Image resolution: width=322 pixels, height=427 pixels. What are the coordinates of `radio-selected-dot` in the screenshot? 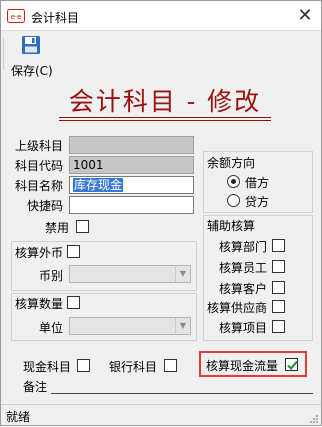 It's located at (233, 181).